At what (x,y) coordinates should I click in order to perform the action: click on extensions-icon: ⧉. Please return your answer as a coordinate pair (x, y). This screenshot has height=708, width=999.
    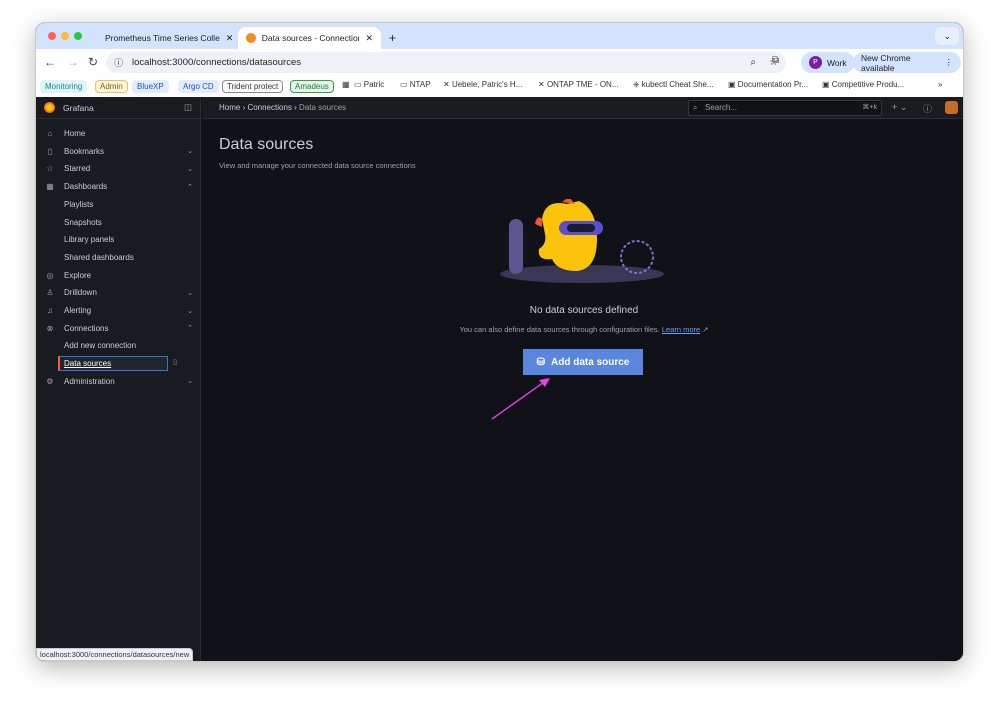
    Looking at the image, I should click on (775, 60).